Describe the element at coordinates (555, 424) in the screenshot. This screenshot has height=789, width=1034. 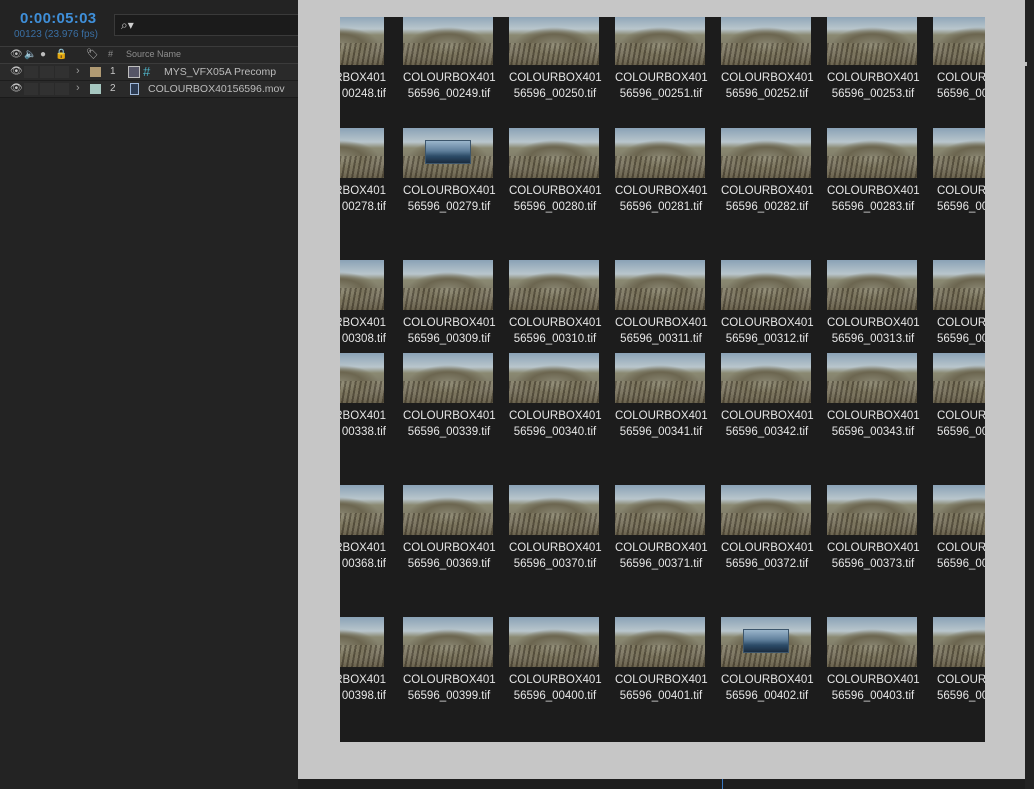
I see `thumbnail-filename: COLOURBOX401 56596_00340.tif` at that location.